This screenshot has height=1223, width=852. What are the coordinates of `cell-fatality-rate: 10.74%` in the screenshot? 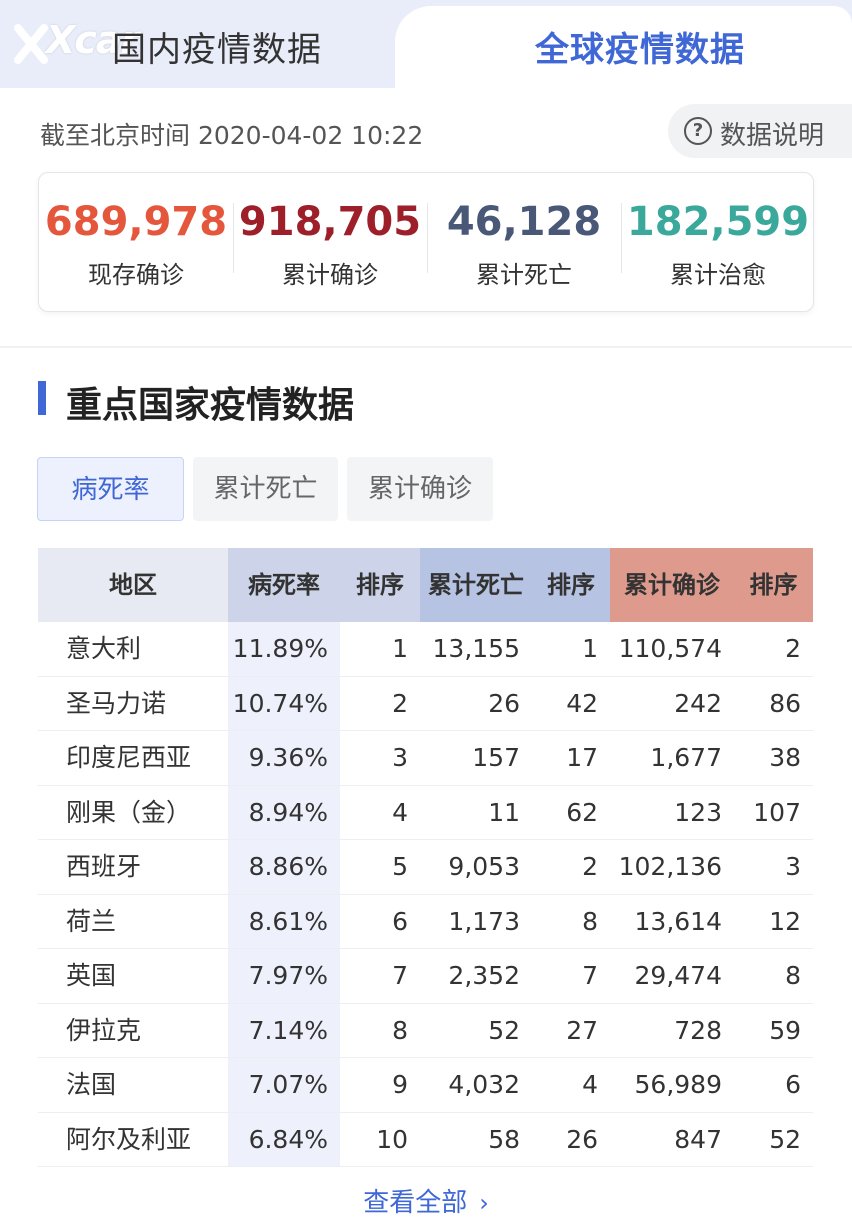 It's located at (280, 703).